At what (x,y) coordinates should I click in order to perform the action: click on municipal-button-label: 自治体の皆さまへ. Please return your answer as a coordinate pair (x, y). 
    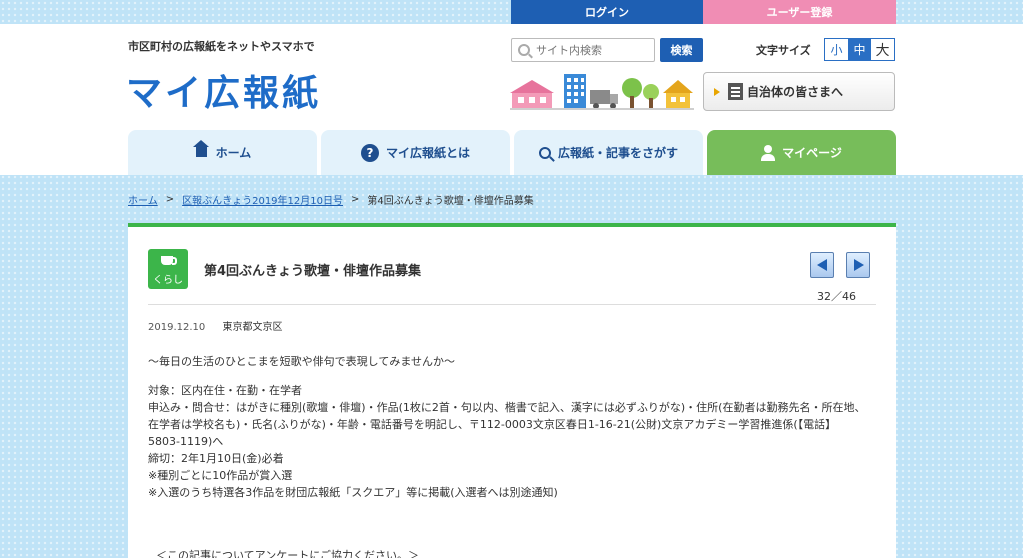
    Looking at the image, I should click on (795, 92).